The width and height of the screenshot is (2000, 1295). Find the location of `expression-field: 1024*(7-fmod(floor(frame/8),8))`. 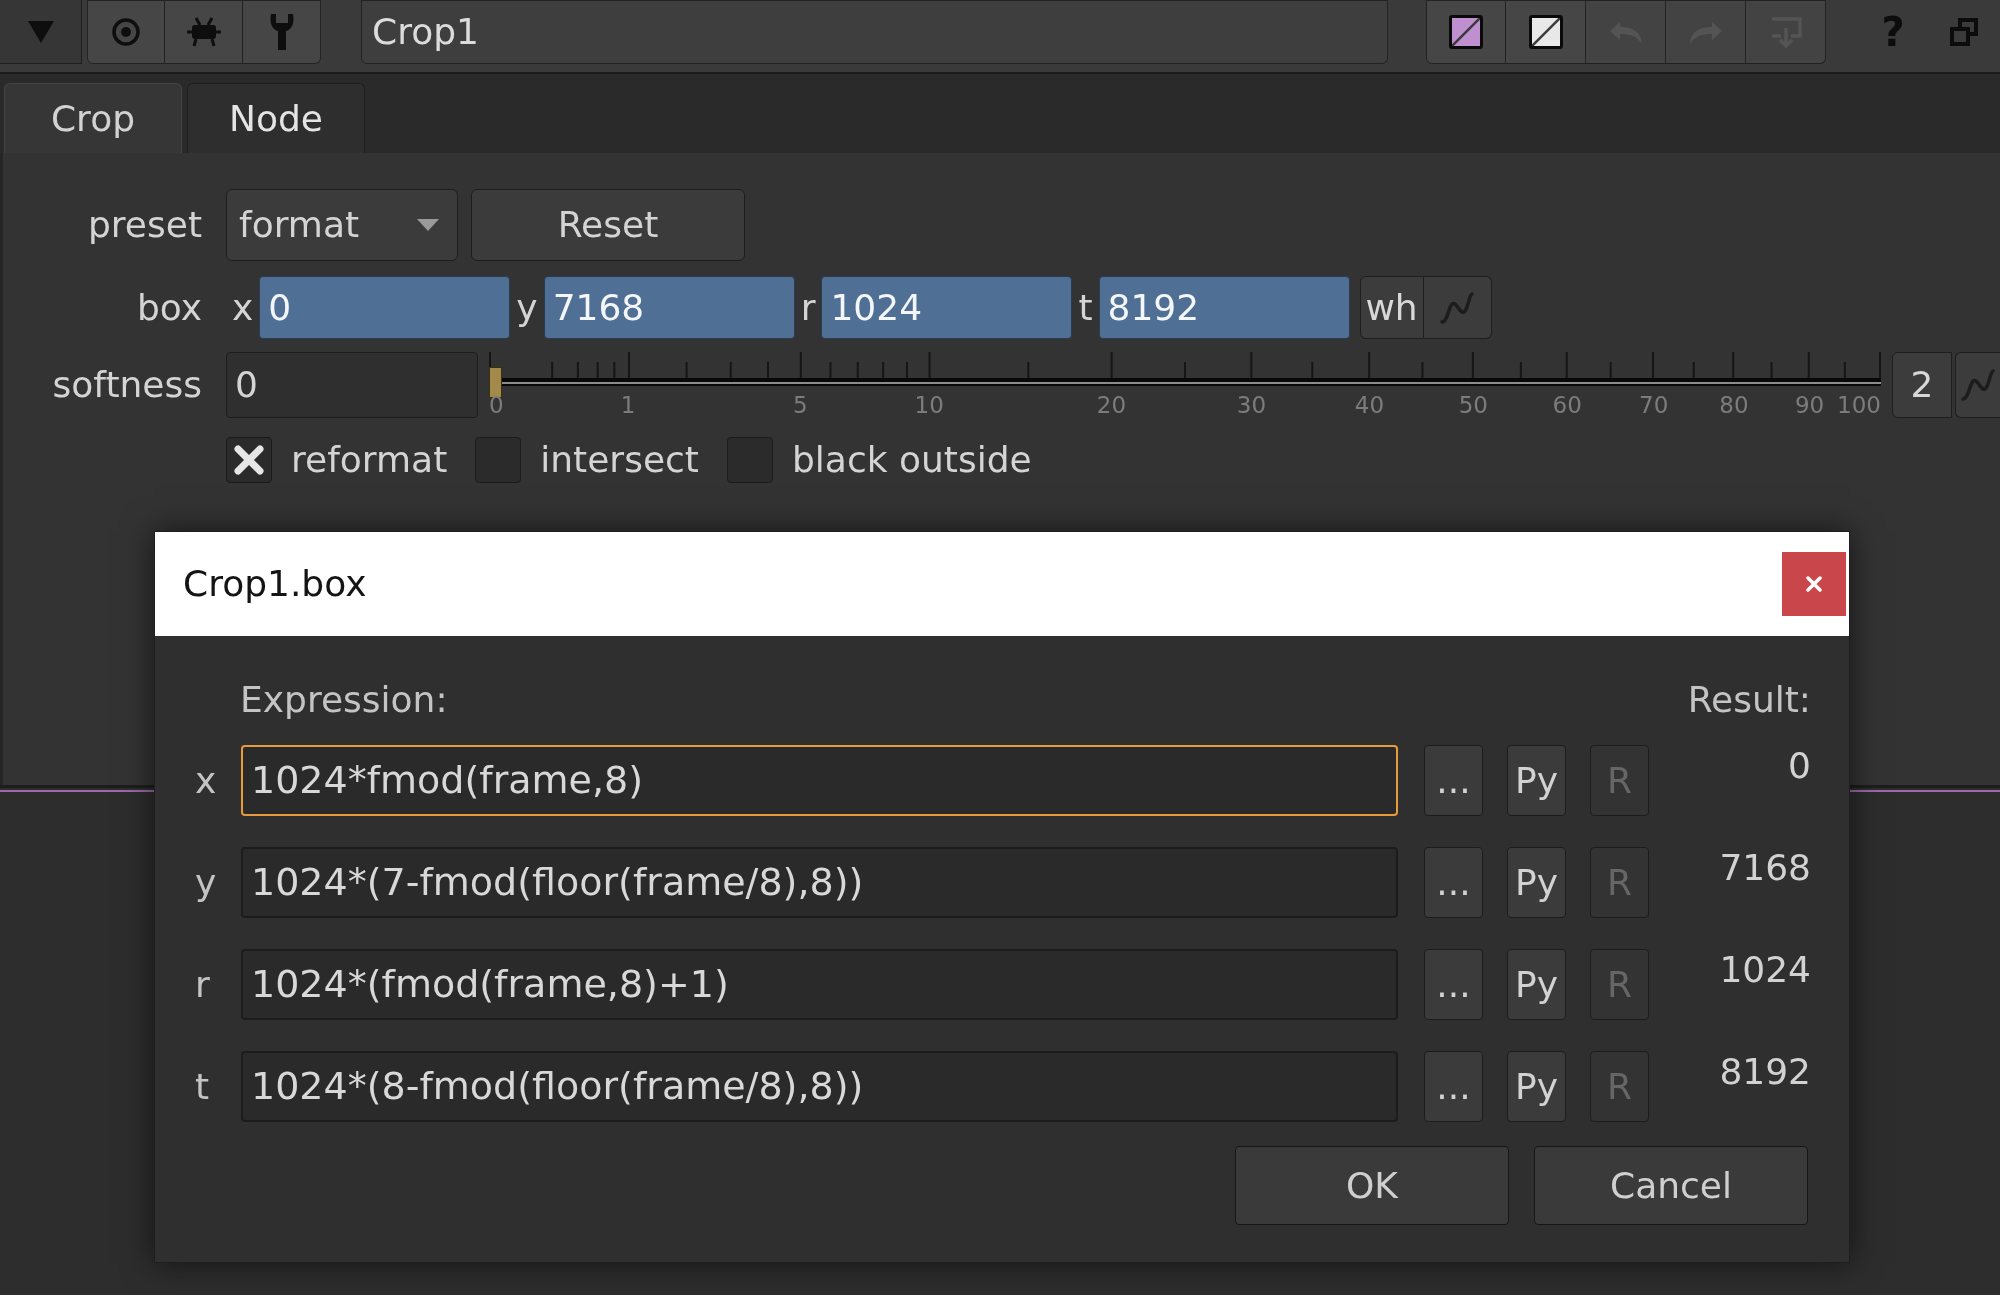

expression-field: 1024*(7-fmod(floor(frame/8),8)) is located at coordinates (819, 882).